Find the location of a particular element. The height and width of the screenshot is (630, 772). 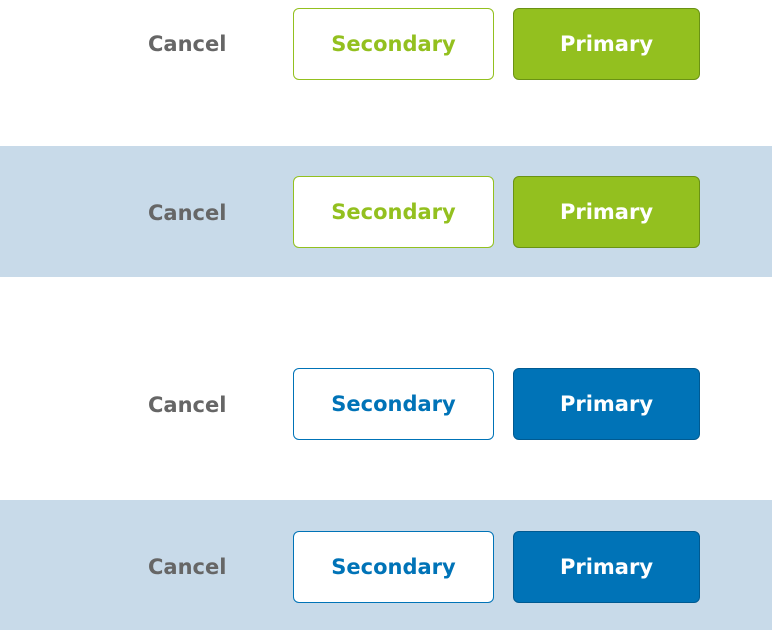

button-group-green-light: Cancel Secondary Primary is located at coordinates (386, 45).